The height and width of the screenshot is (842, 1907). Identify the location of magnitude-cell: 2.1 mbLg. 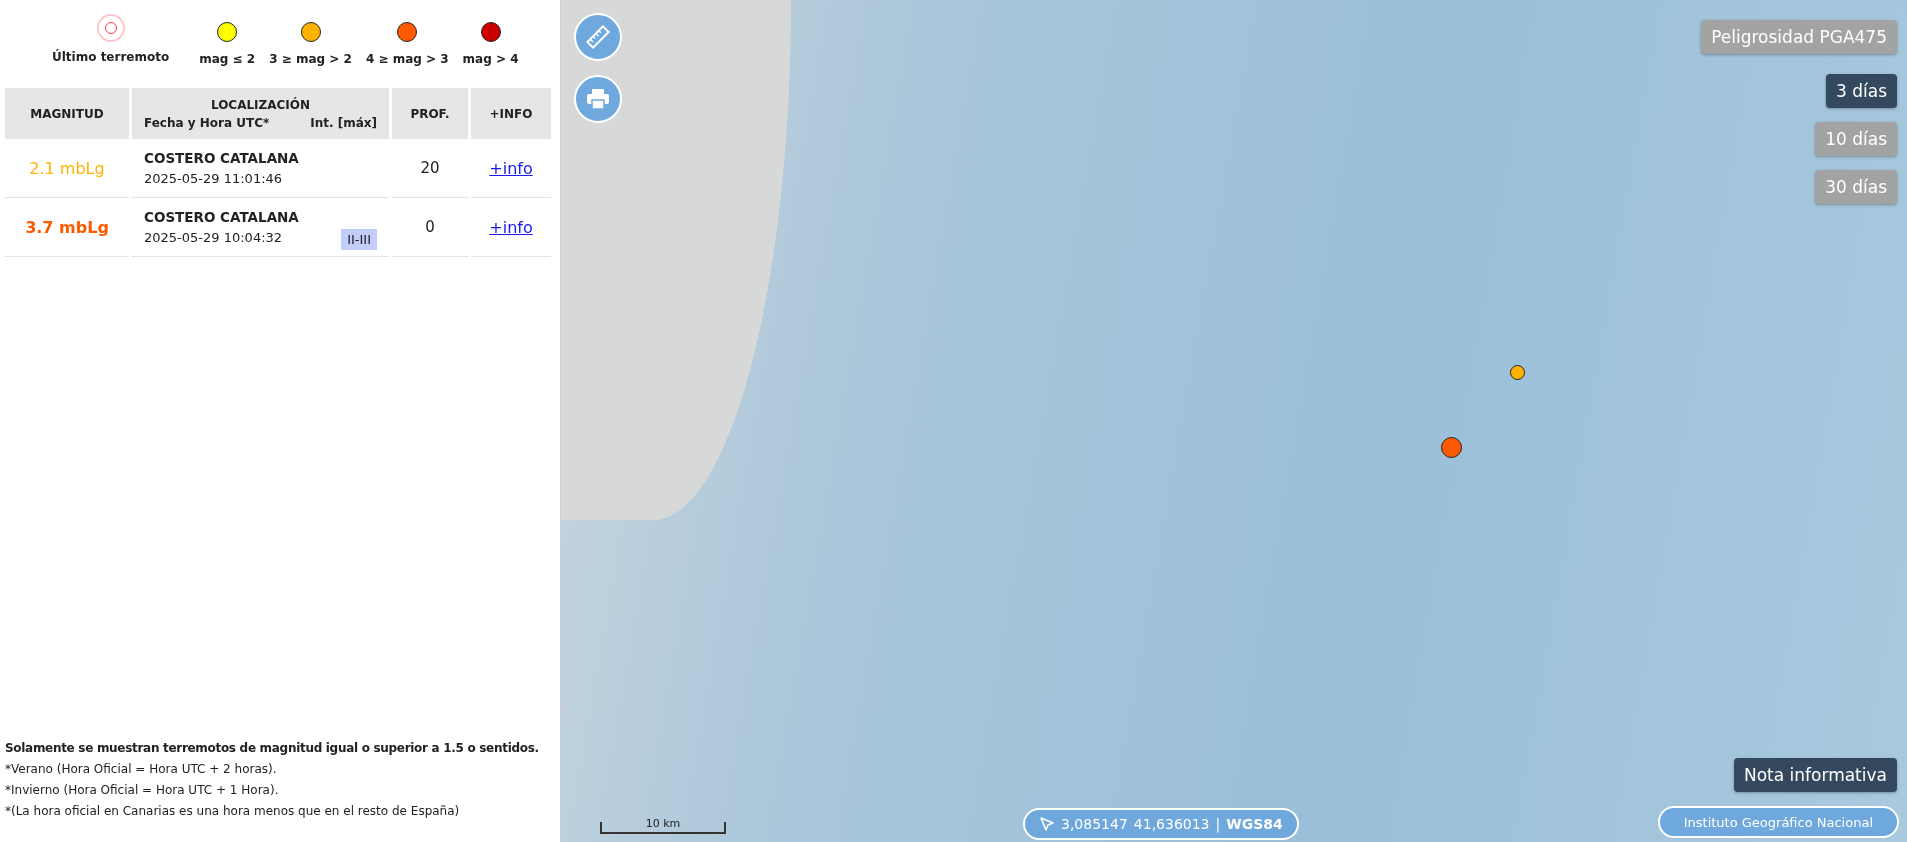
(67, 168).